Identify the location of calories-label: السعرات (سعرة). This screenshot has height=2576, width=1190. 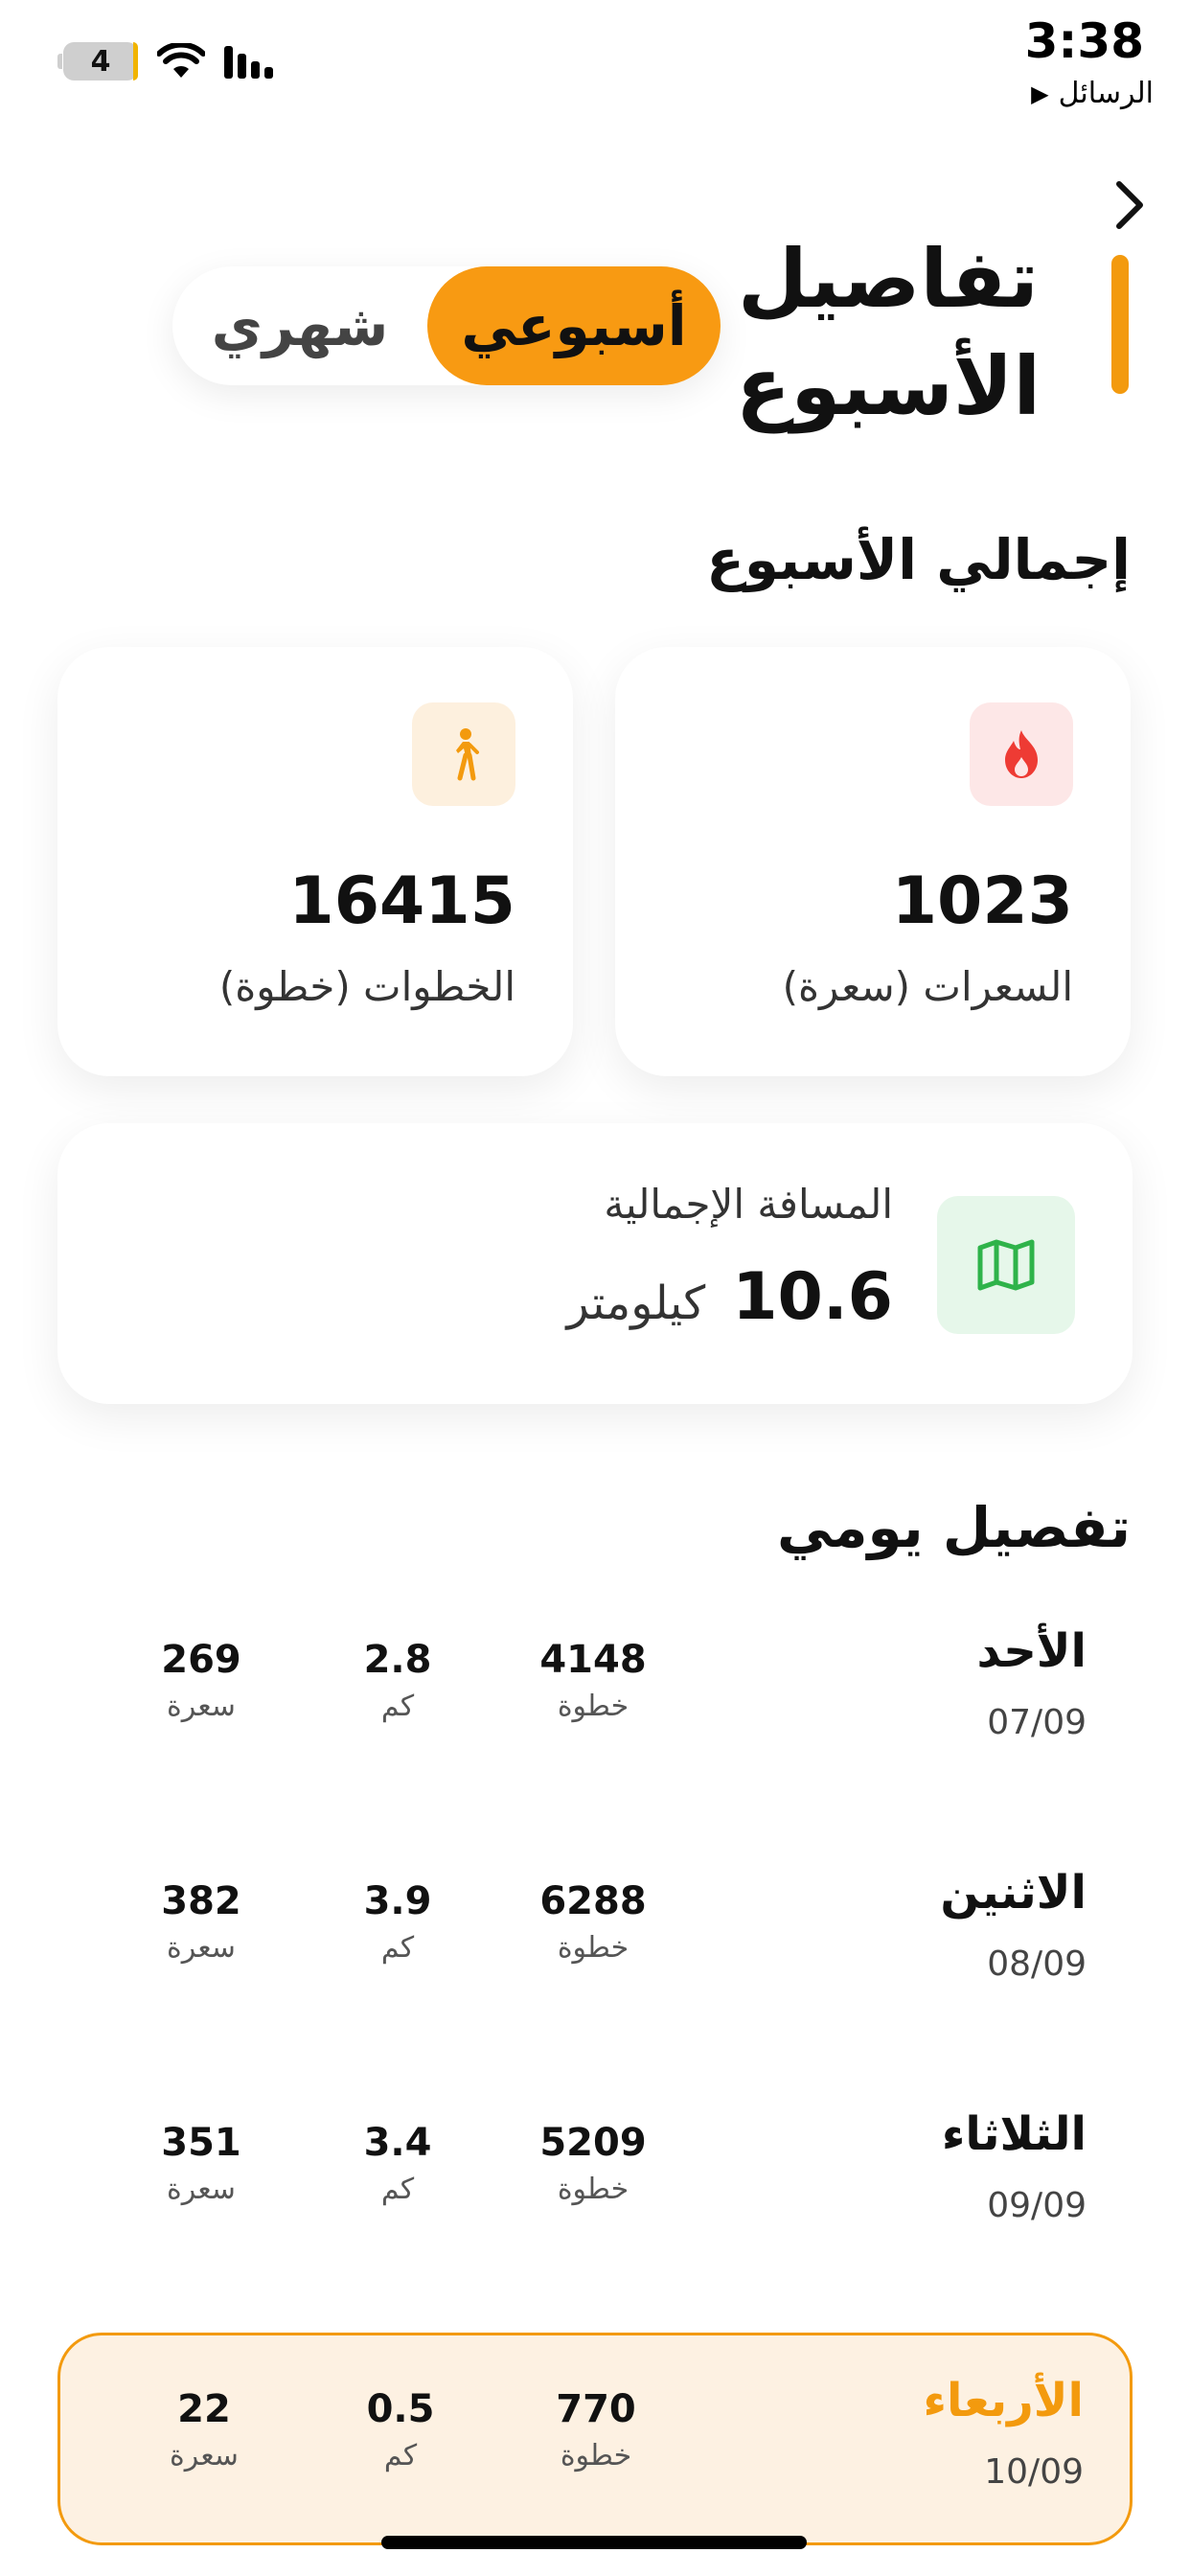
(928, 986).